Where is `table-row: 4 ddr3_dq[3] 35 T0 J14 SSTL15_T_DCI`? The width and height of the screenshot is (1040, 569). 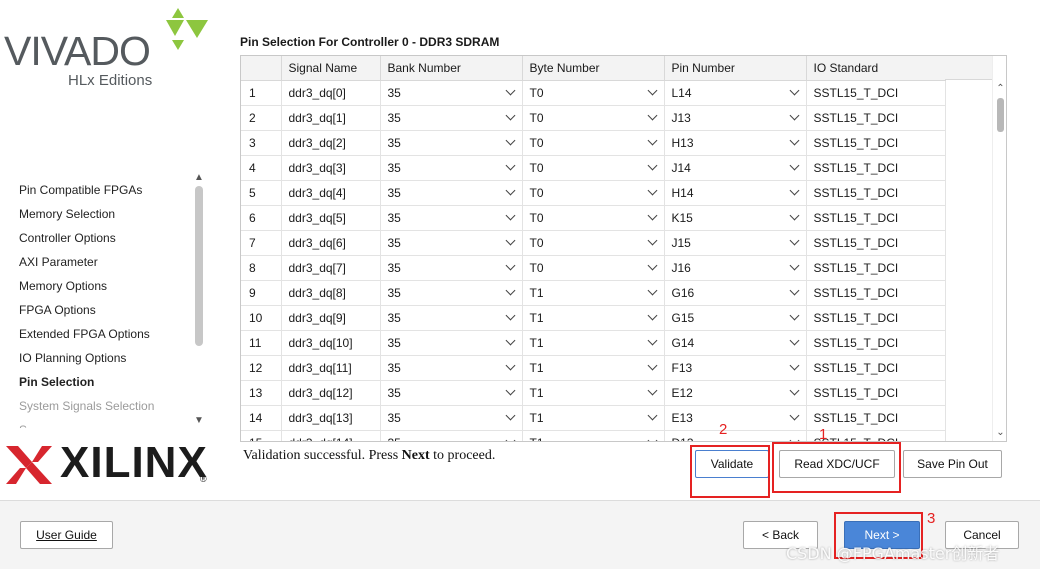 table-row: 4 ddr3_dq[3] 35 T0 J14 SSTL15_T_DCI is located at coordinates (593, 168).